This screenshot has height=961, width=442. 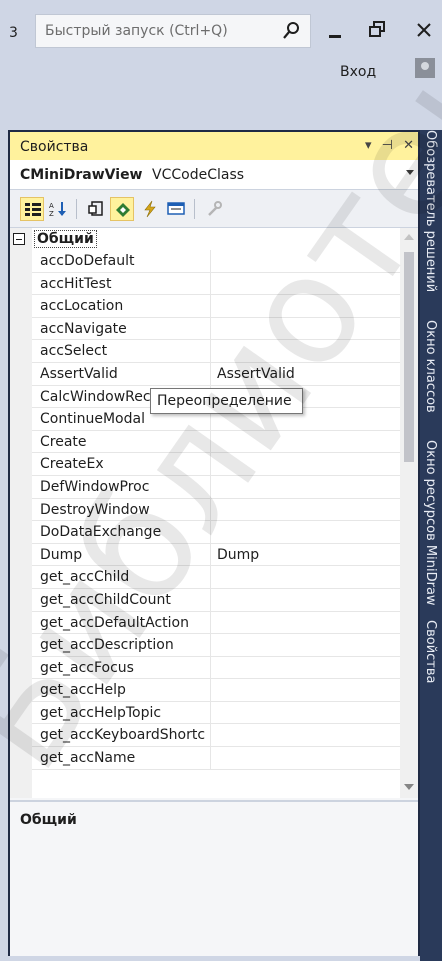 I want to click on properties-toolbar: A Z, so click(x=214, y=209).